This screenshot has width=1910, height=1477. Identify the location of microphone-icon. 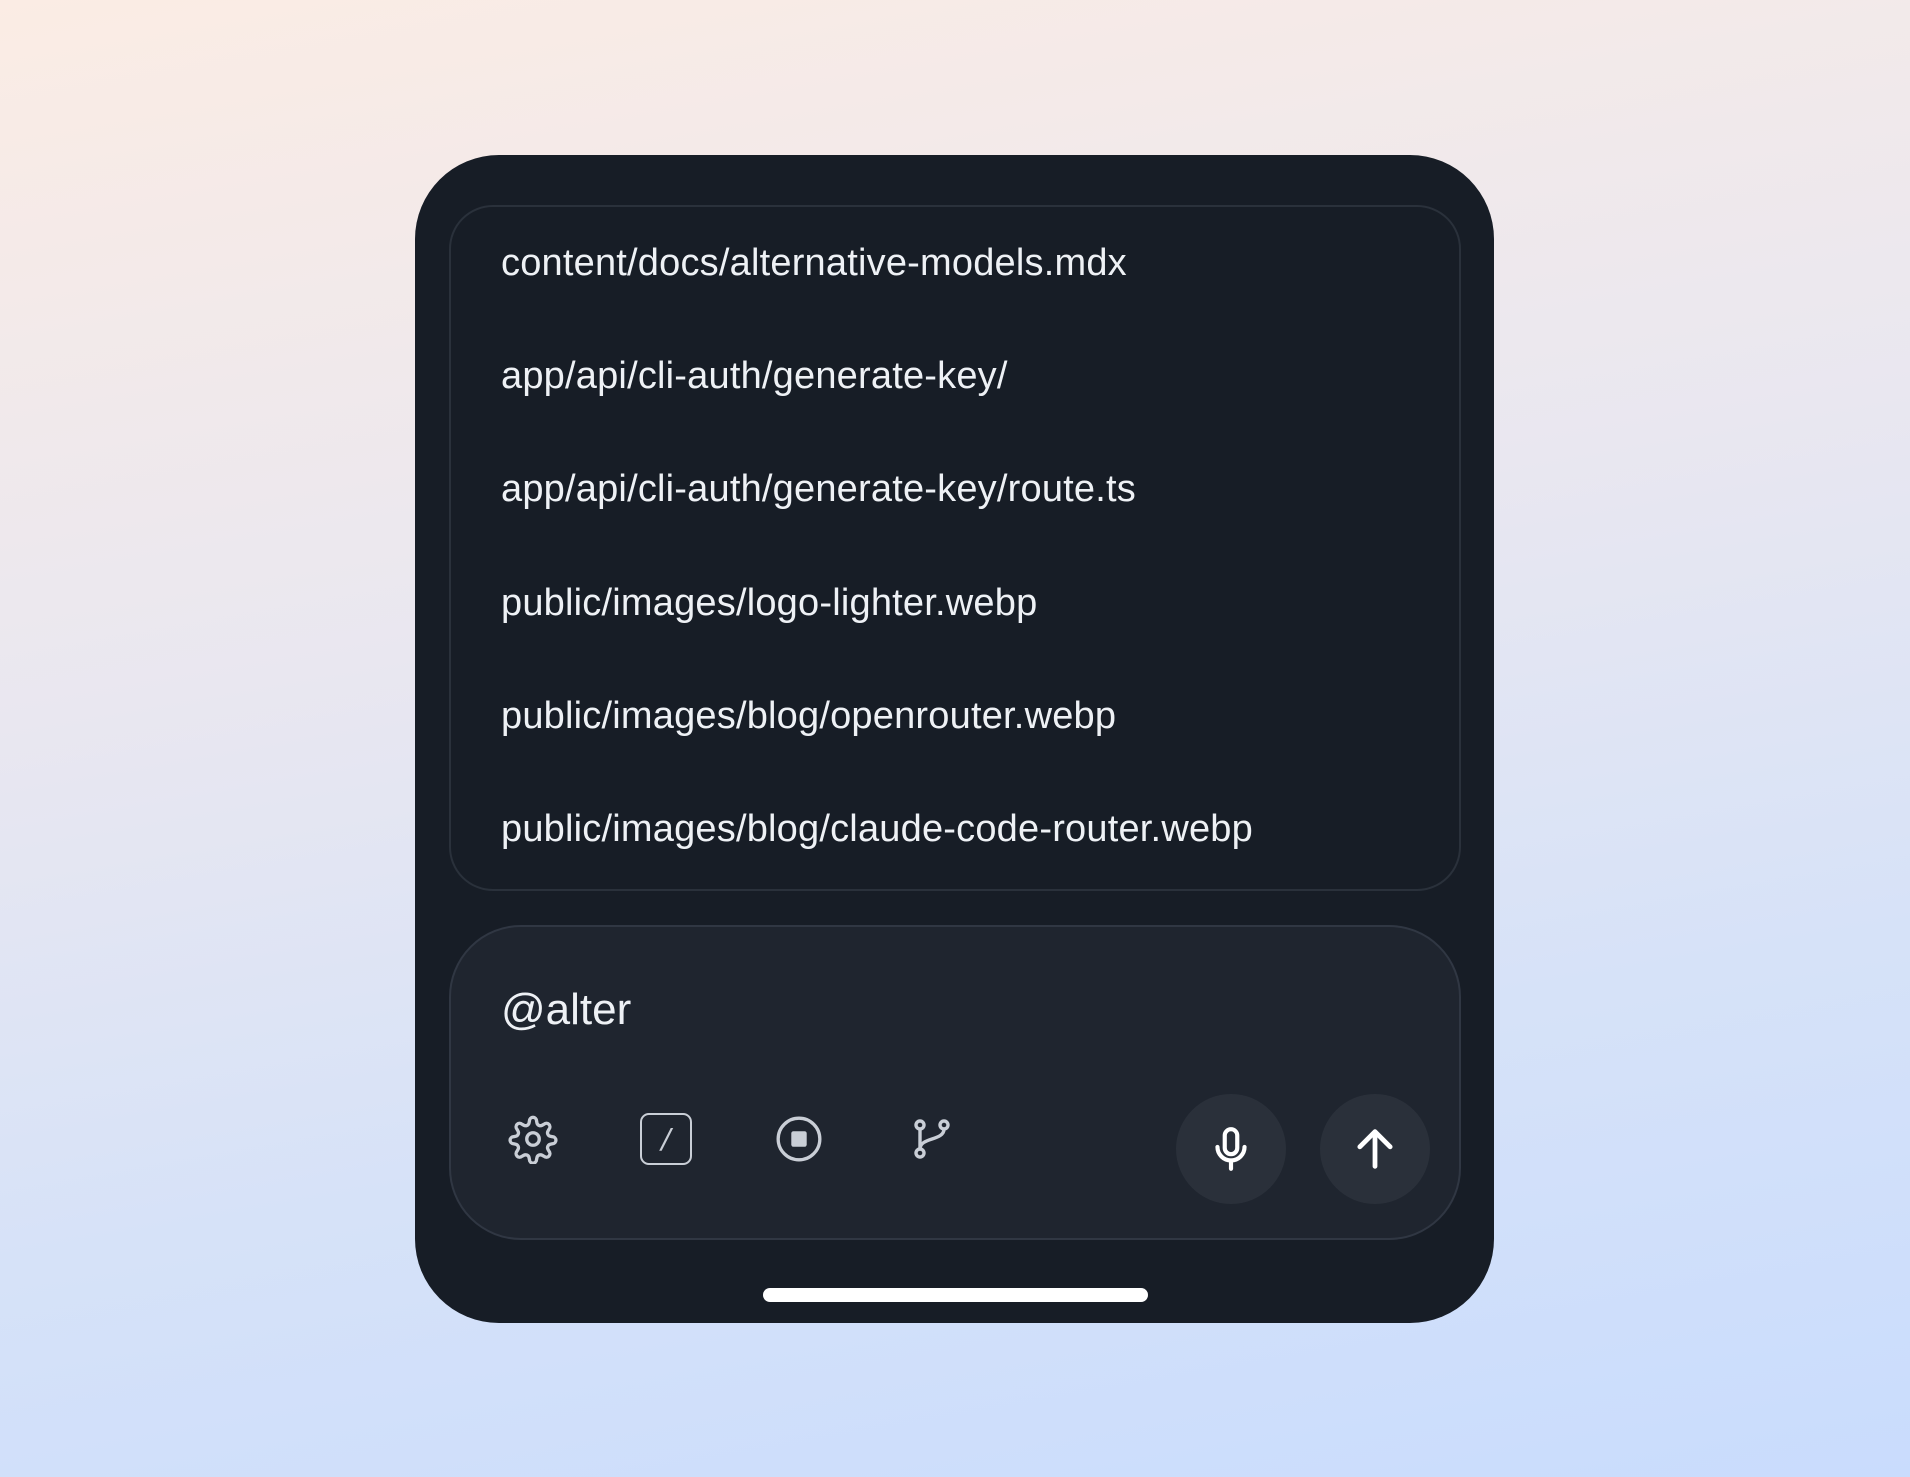
(1231, 1149).